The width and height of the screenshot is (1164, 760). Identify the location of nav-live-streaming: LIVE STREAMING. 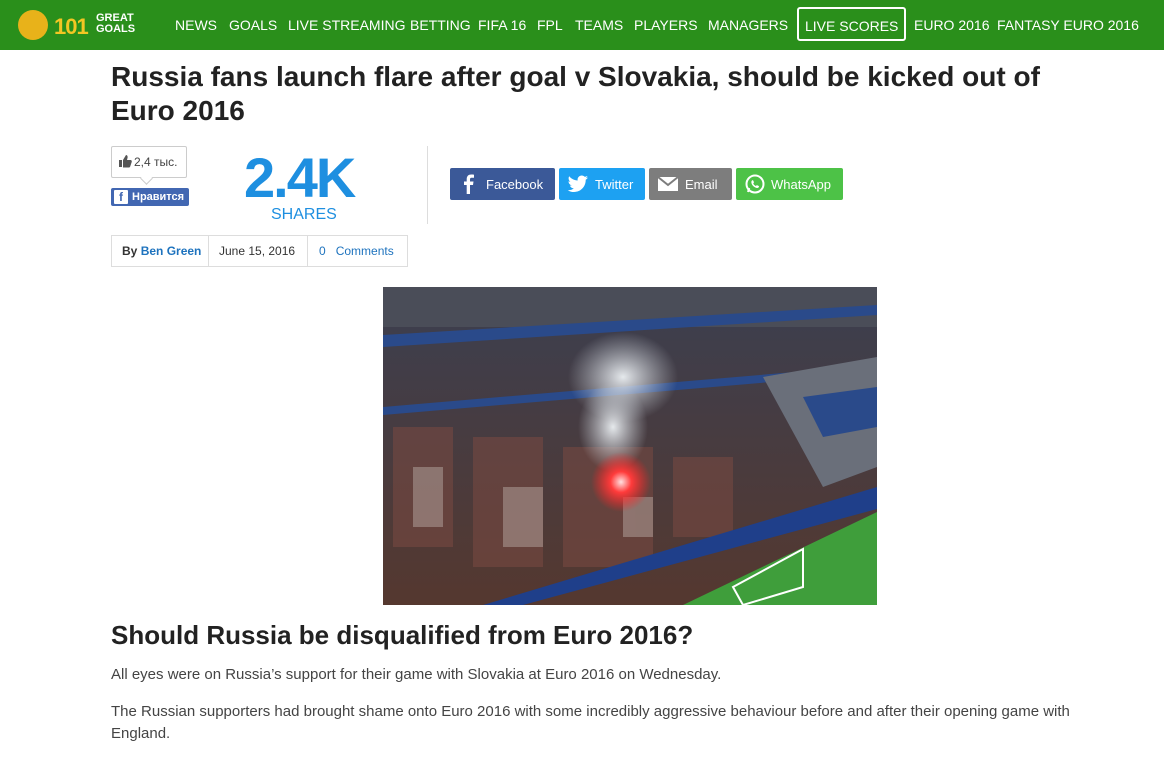
(346, 25).